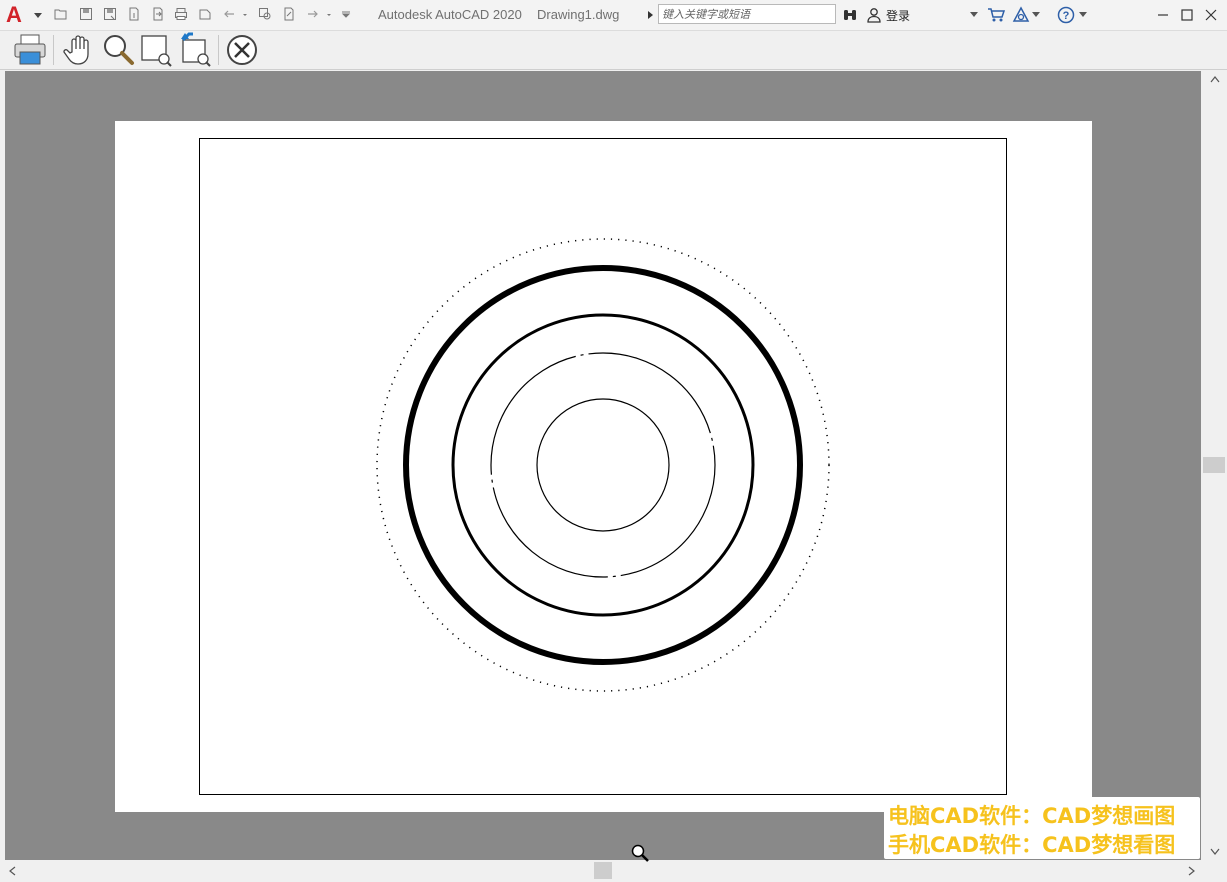  Describe the element at coordinates (24, 15) in the screenshot. I see `application-menu-button: A` at that location.